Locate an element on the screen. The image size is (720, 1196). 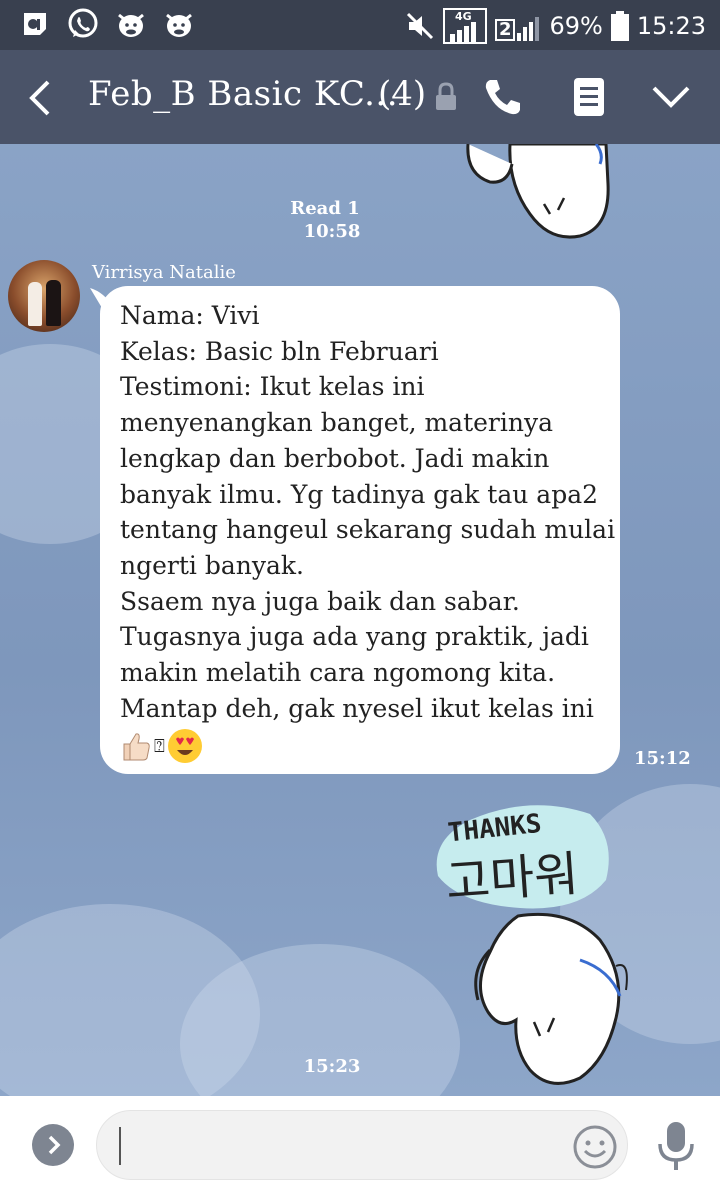
message-line: menyenangkan banget, materinya is located at coordinates (337, 423).